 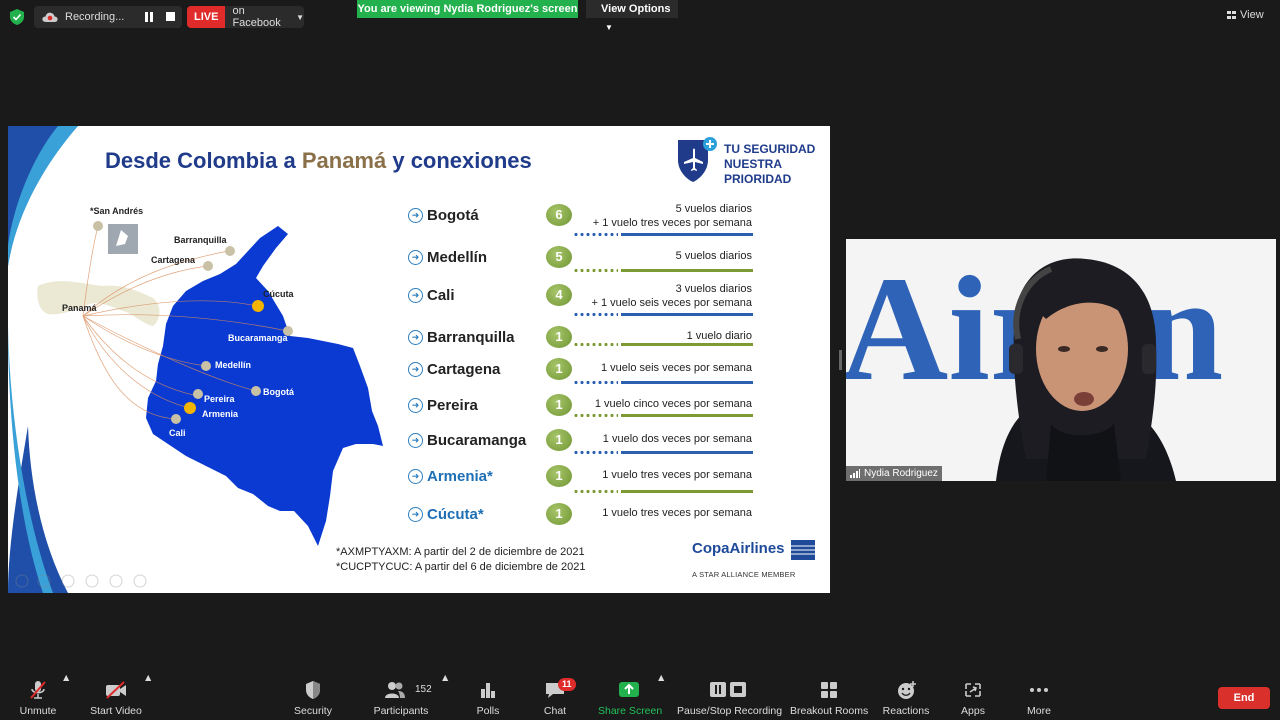 I want to click on route-row: ➜ Pereira 1 1 vuelo cinco veces por semana, so click(x=419, y=410).